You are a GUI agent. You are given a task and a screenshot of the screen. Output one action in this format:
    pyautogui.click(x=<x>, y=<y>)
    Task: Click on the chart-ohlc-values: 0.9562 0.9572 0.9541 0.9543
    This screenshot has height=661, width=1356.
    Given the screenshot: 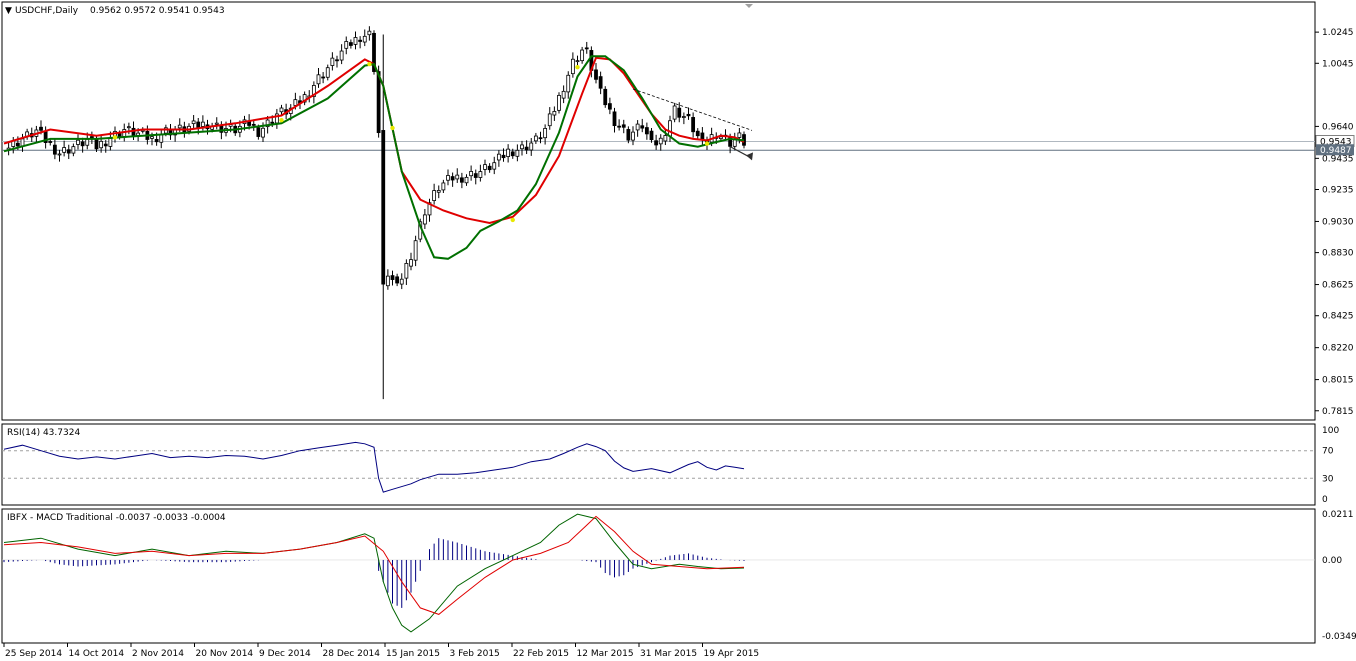 What is the action you would take?
    pyautogui.click(x=157, y=11)
    